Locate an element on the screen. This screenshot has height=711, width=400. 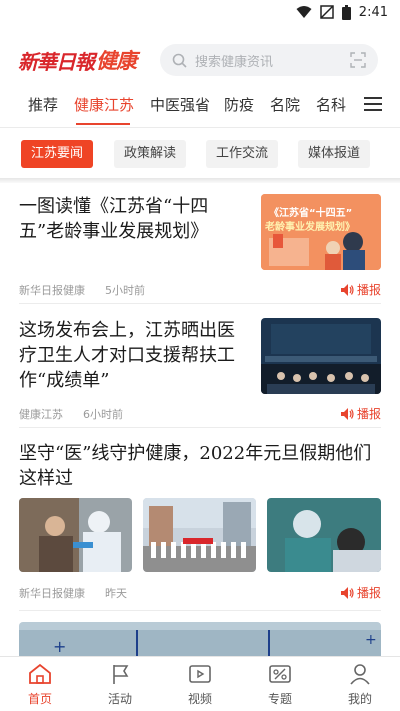
article-thumbnail: 《江苏省“十四五” 老龄事业发展规划》 is located at coordinates (321, 232).